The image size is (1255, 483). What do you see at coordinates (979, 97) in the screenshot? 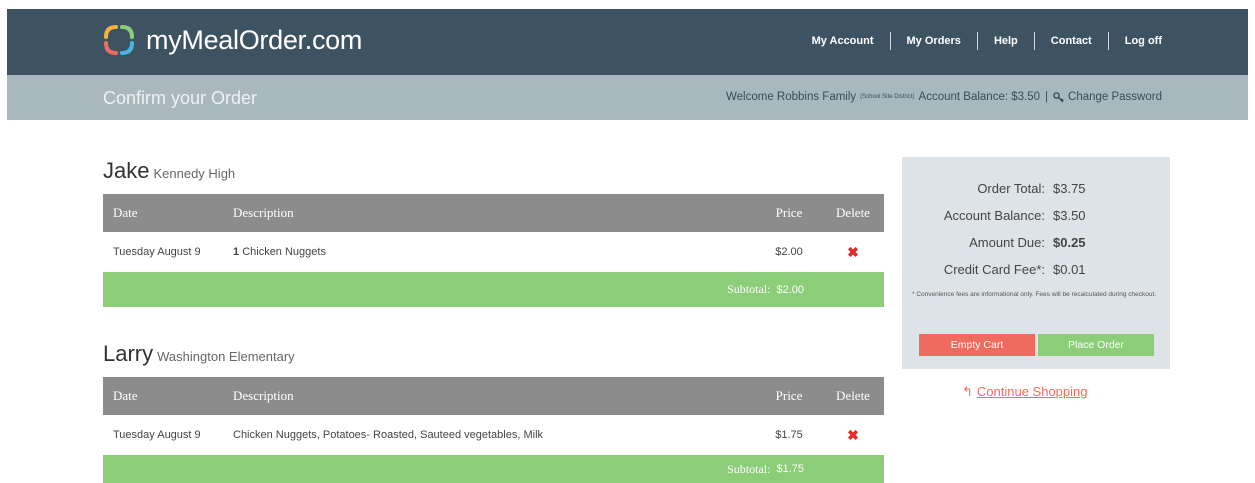
I see `header-account-balance: Account Balance: $3.50` at bounding box center [979, 97].